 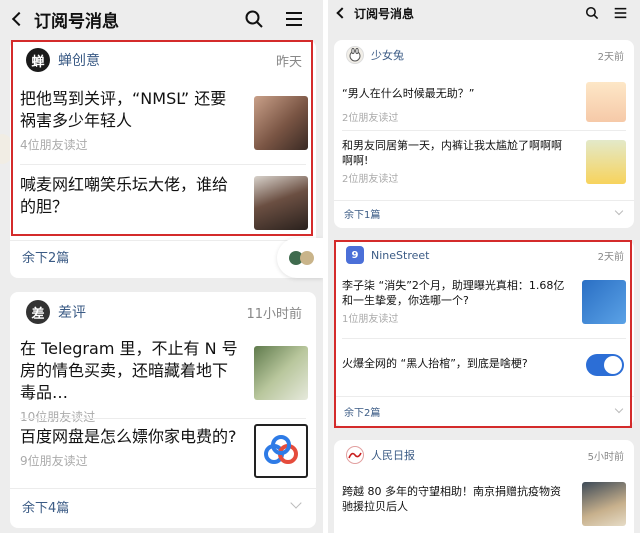 What do you see at coordinates (72, 312) in the screenshot?
I see `account-name: 差评` at bounding box center [72, 312].